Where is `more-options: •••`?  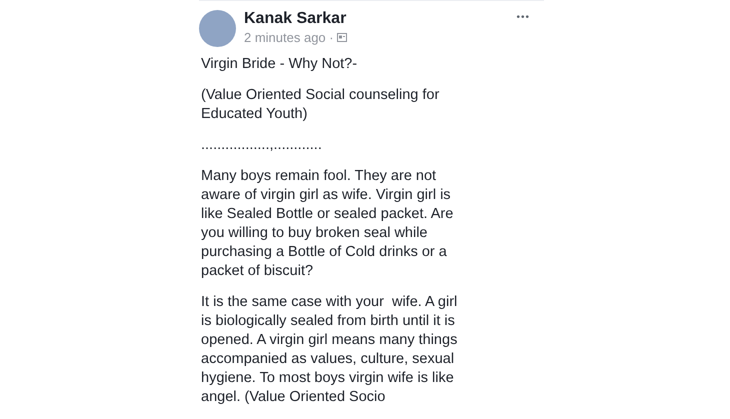 more-options: ••• is located at coordinates (523, 17).